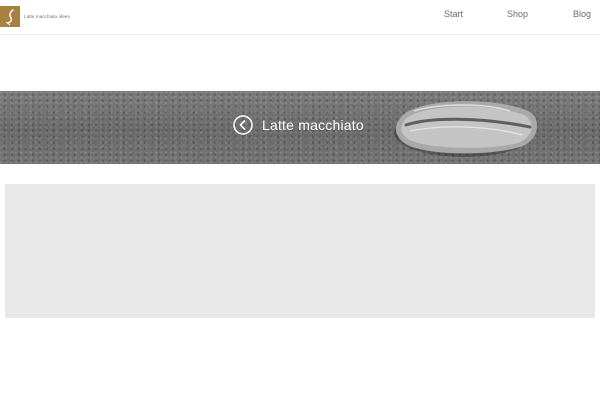 This screenshot has height=400, width=600. What do you see at coordinates (466, 129) in the screenshot?
I see `coffee-bean-icon` at bounding box center [466, 129].